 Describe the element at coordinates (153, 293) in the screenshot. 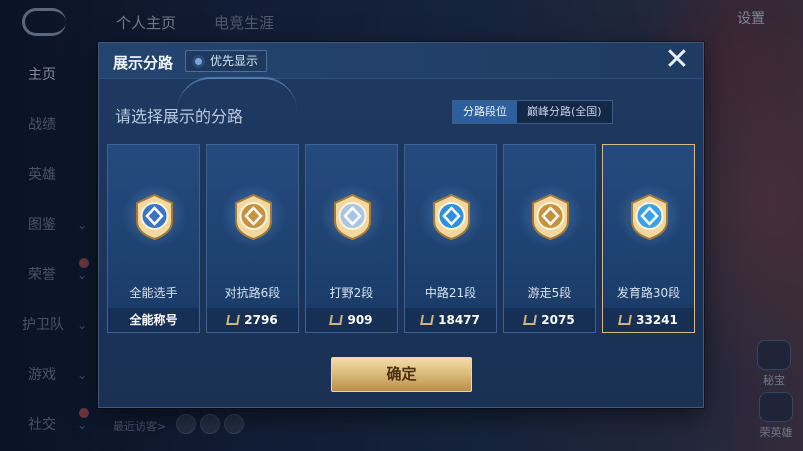

I see `lane-card-label: 全能选手` at that location.